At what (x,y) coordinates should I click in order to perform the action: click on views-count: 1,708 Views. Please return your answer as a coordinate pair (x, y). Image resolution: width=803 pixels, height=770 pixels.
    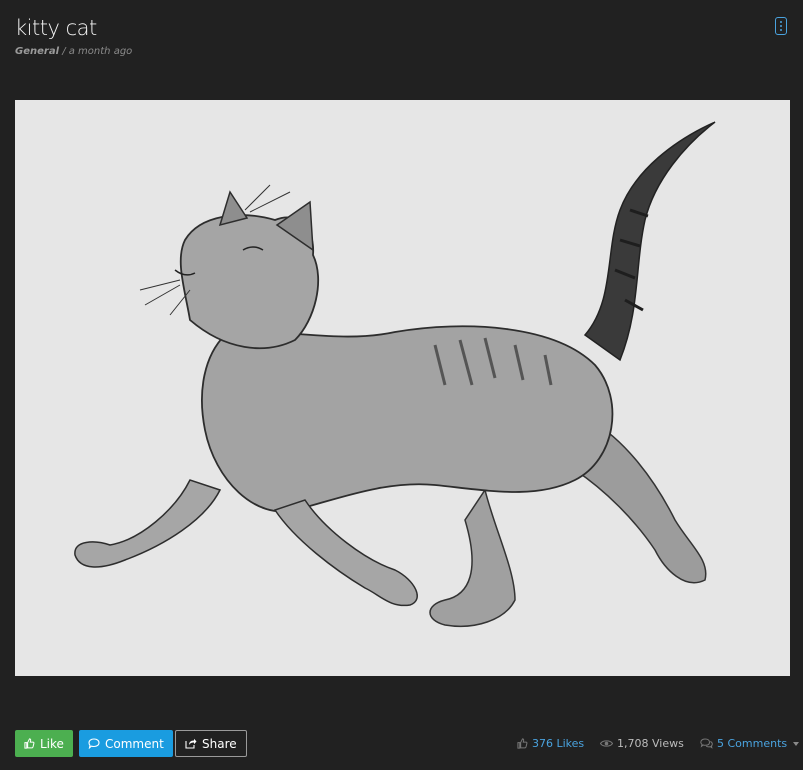
    Looking at the image, I should click on (642, 743).